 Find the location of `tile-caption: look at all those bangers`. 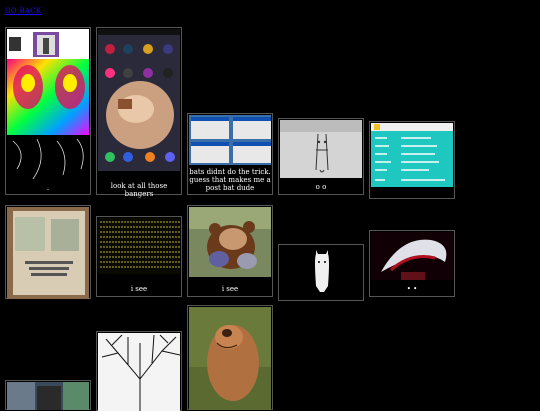

tile-caption: look at all those bangers is located at coordinates (139, 190).